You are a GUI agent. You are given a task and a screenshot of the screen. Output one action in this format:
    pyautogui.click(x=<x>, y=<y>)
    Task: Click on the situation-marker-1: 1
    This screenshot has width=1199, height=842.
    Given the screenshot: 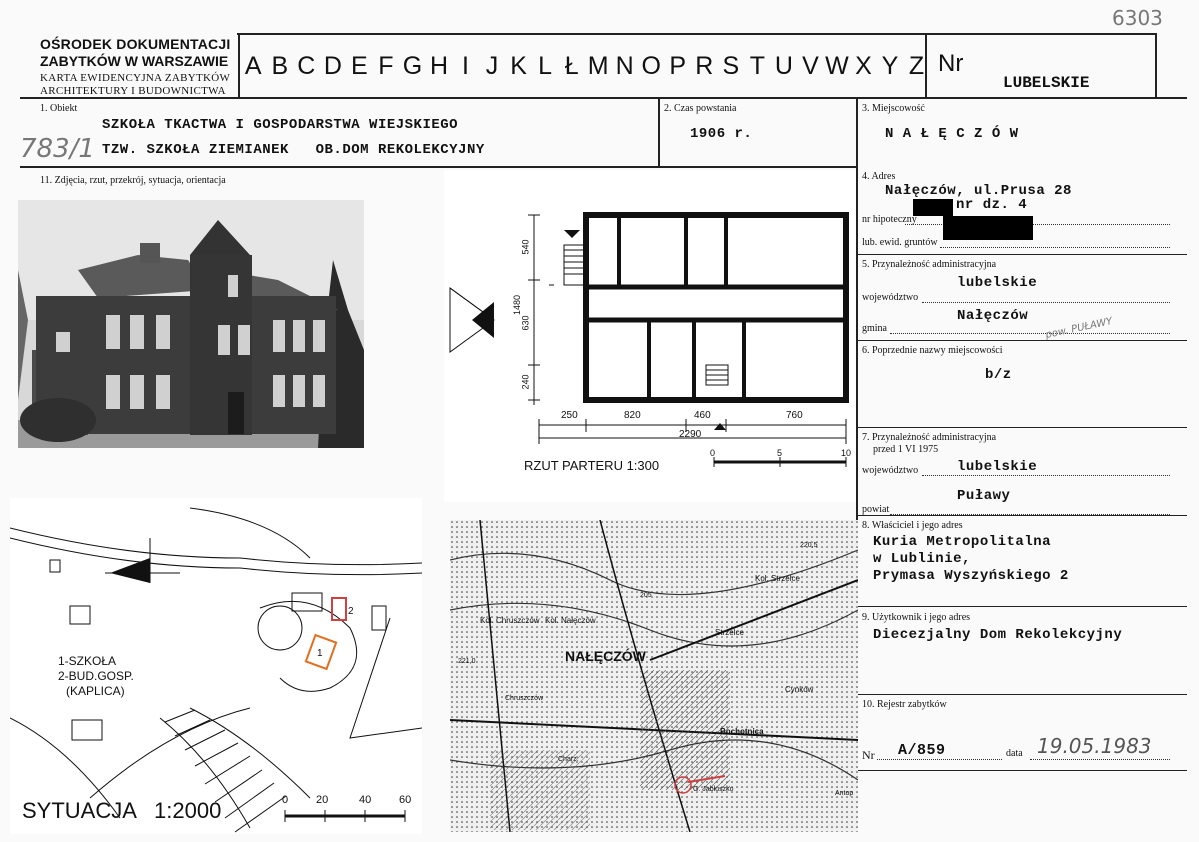 What is the action you would take?
    pyautogui.click(x=320, y=653)
    